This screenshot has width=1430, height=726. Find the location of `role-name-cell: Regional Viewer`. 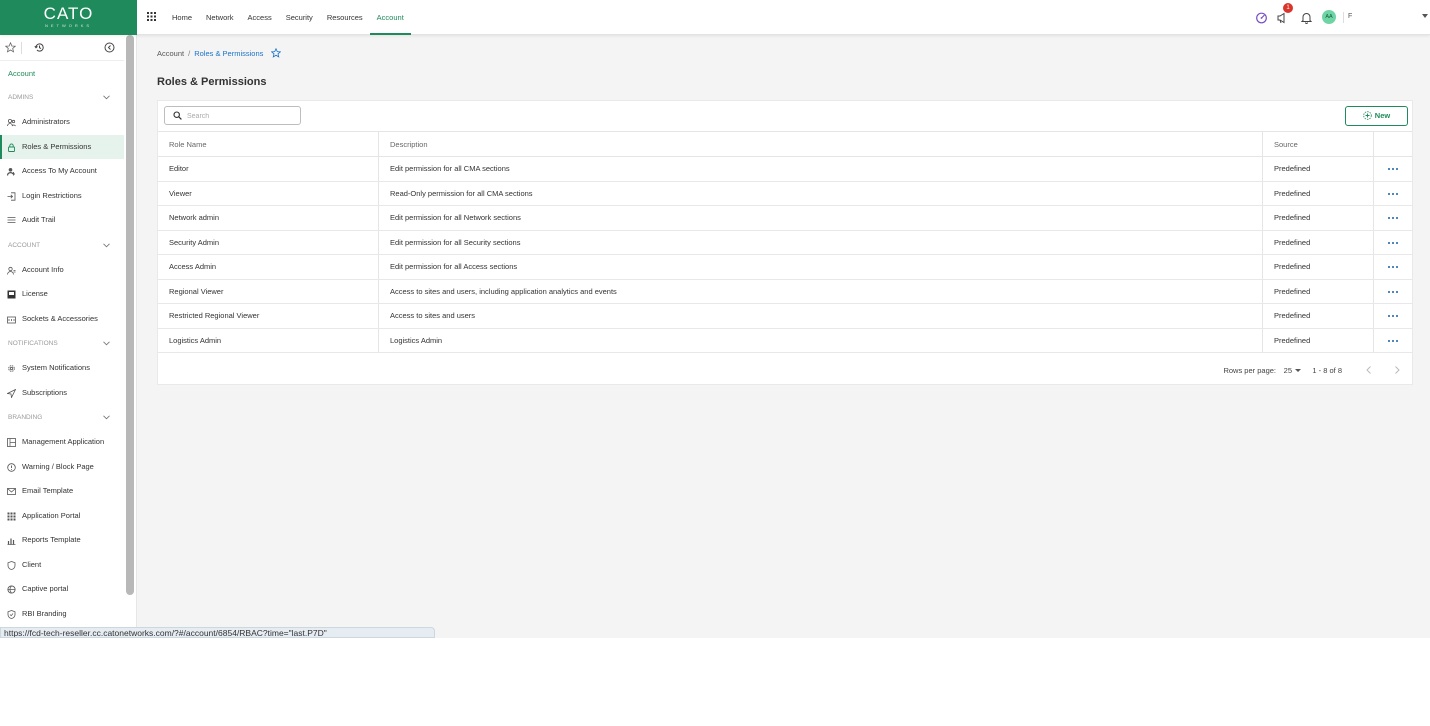

role-name-cell: Regional Viewer is located at coordinates (268, 291).